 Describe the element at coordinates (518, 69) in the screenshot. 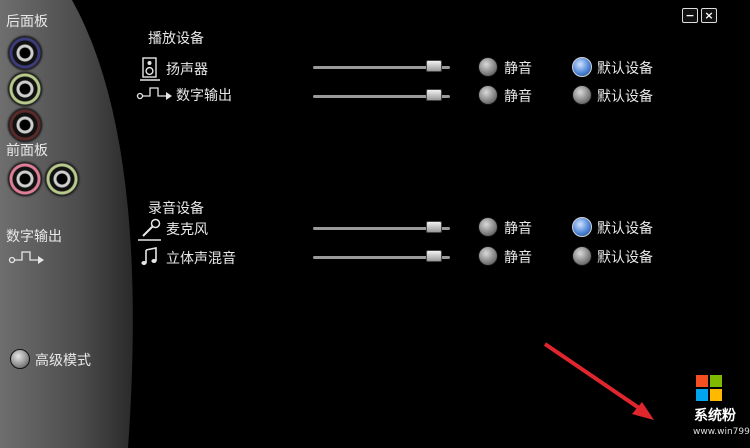

I see `mute-label-speaker: 静音` at that location.